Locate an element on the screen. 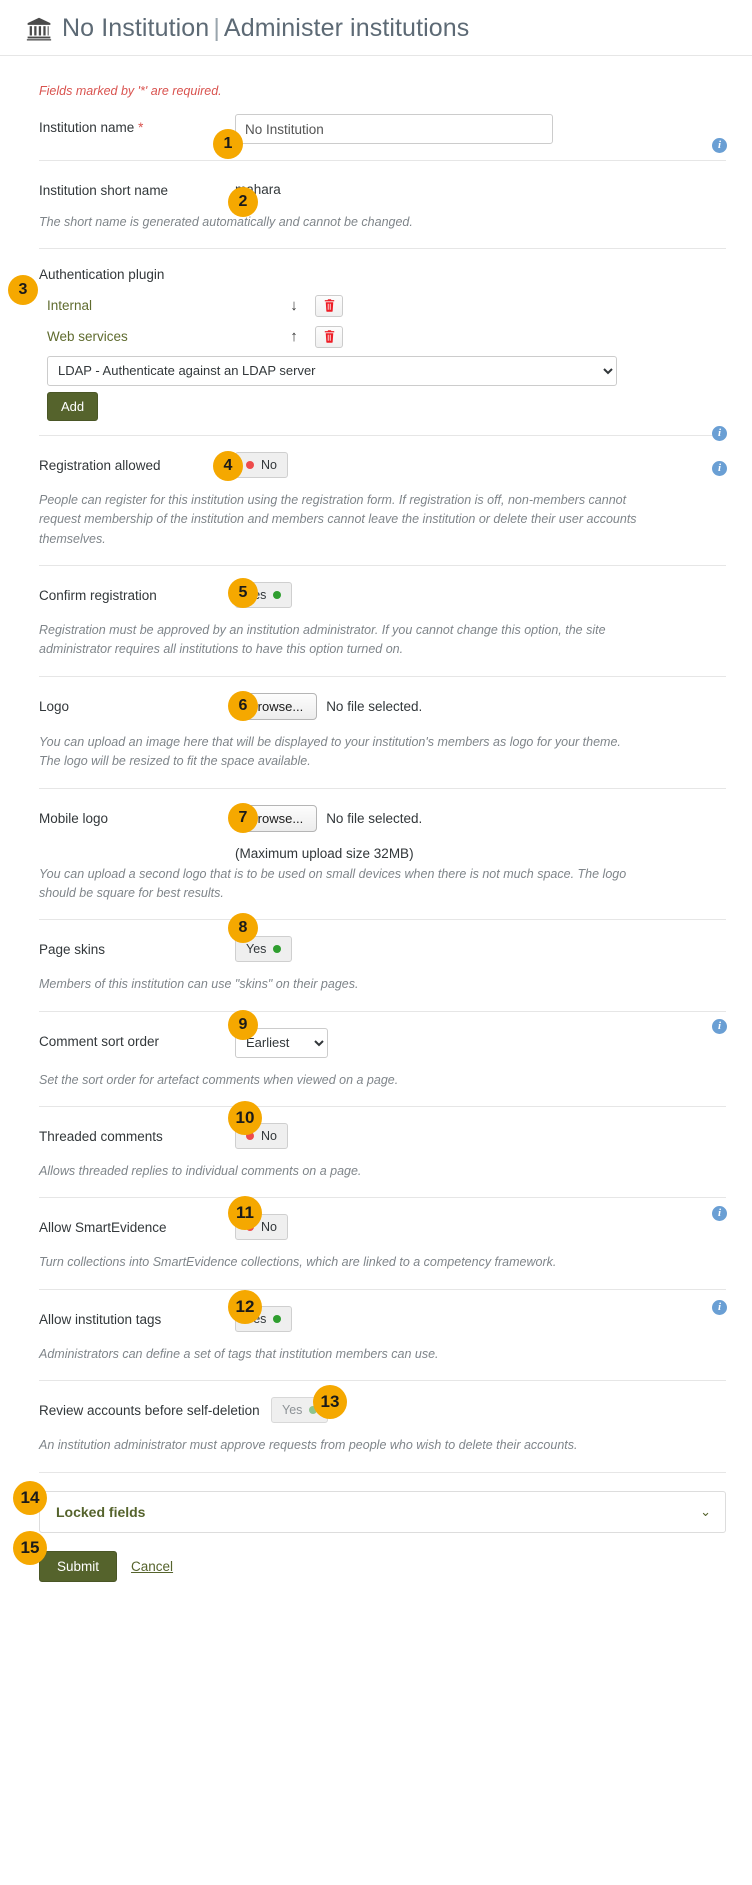  info-icon-institution-name: i is located at coordinates (719, 145).